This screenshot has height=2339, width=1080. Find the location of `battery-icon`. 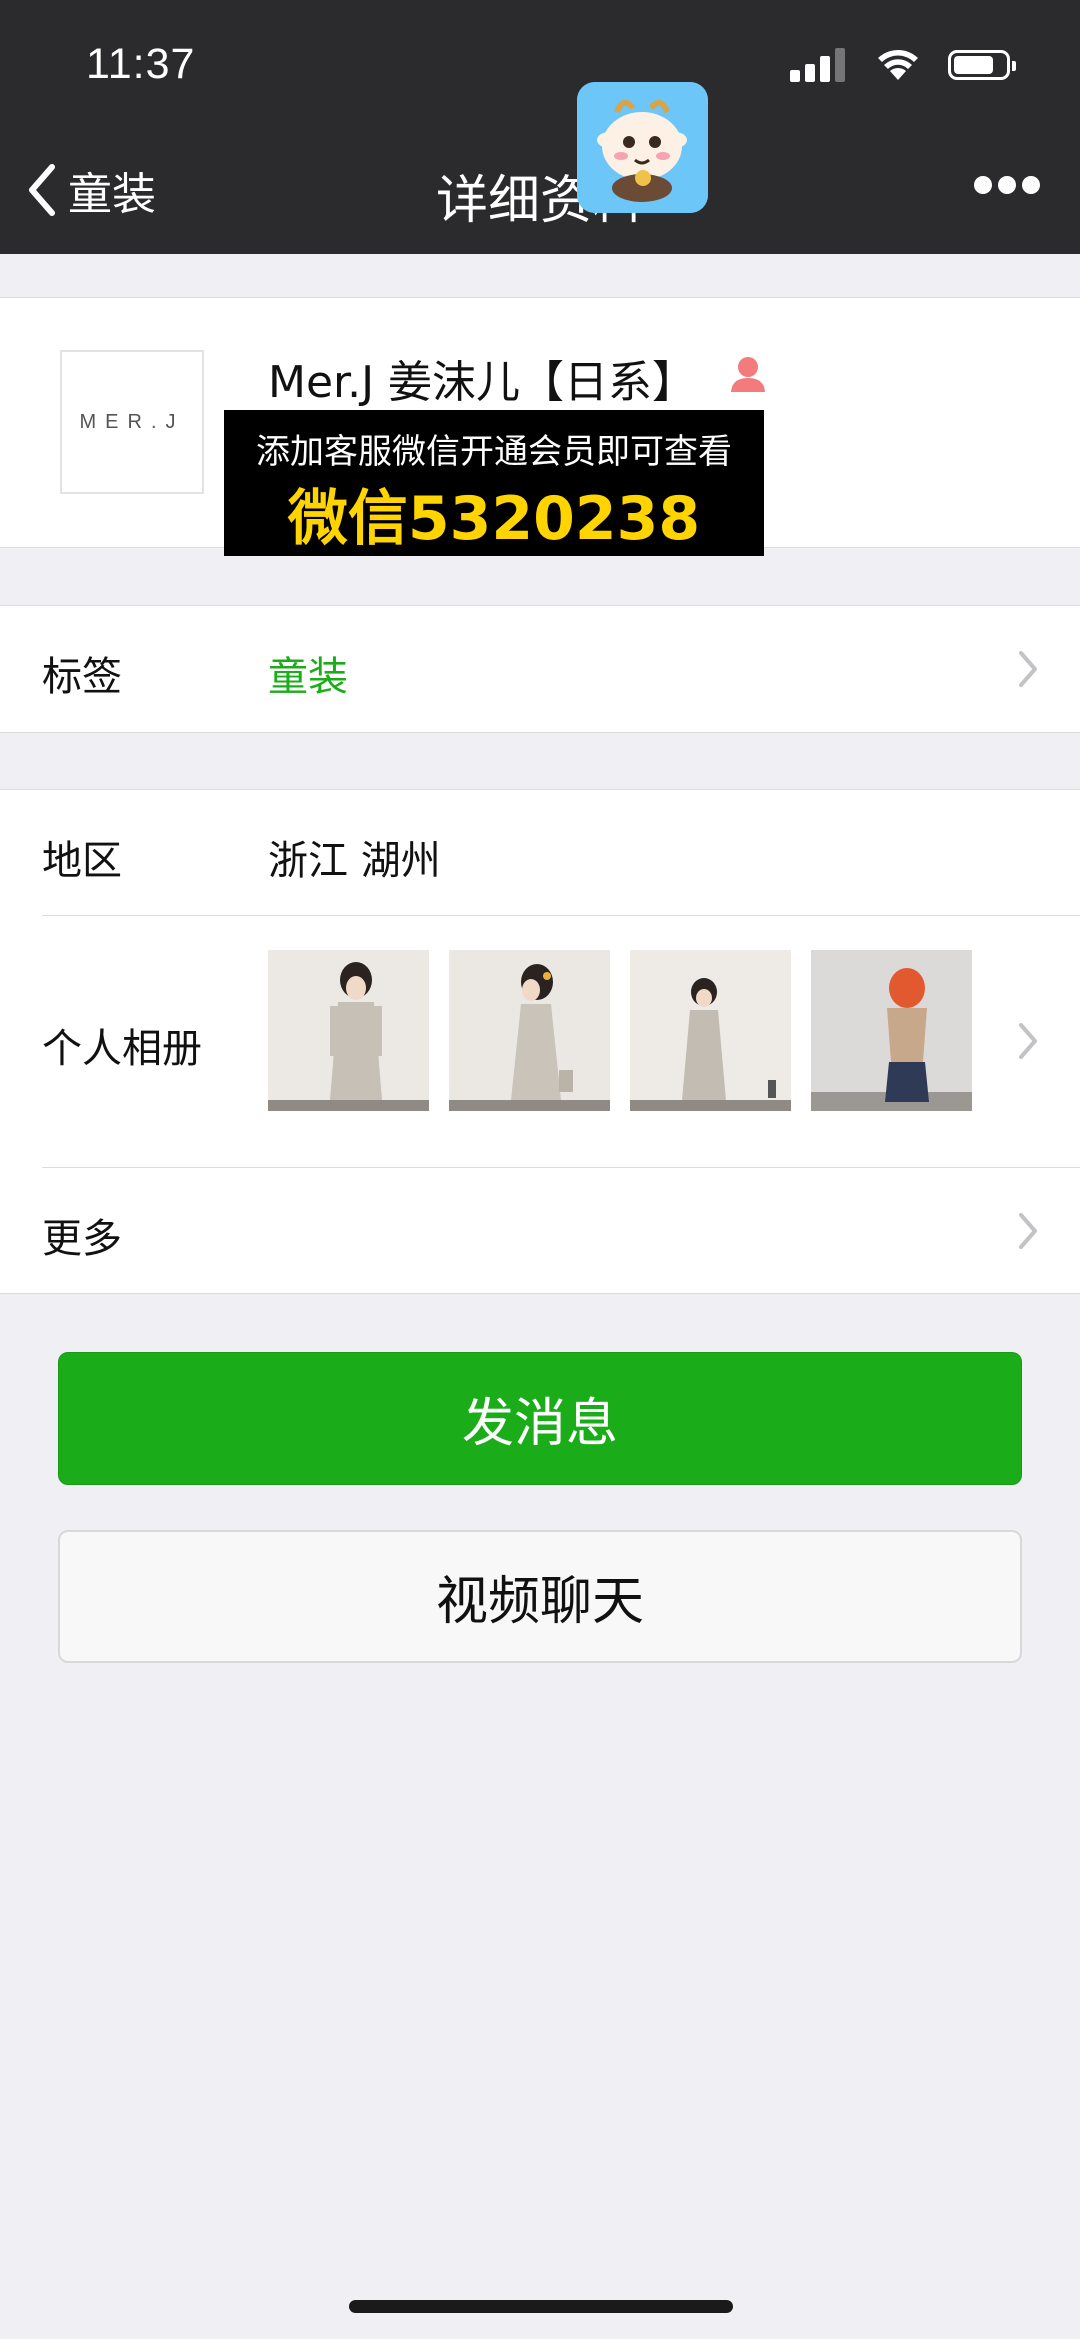

battery-icon is located at coordinates (982, 65).